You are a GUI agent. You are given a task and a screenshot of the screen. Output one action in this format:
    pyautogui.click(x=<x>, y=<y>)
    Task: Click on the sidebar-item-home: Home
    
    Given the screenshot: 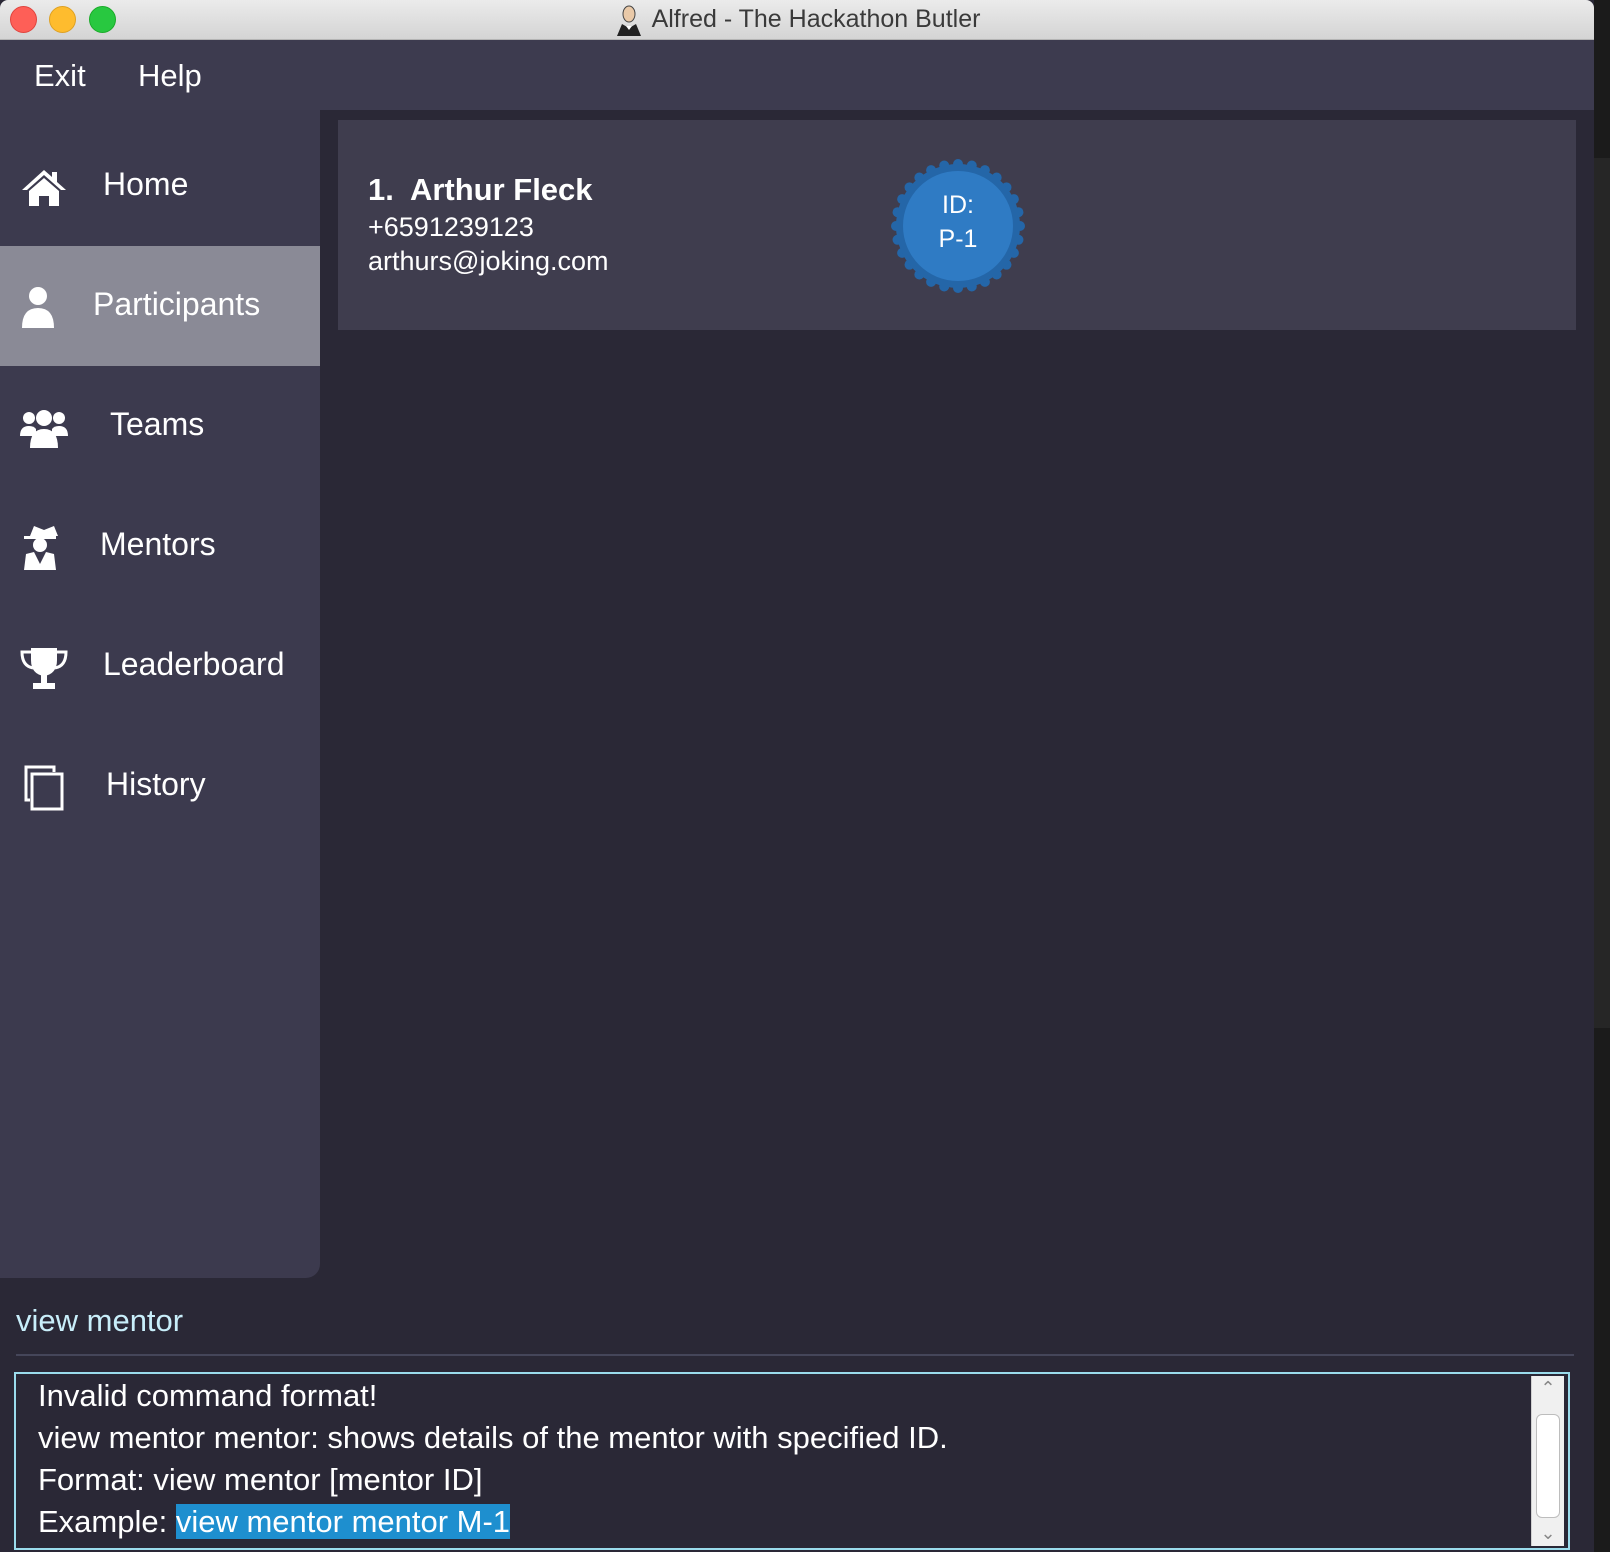 What is the action you would take?
    pyautogui.click(x=160, y=186)
    